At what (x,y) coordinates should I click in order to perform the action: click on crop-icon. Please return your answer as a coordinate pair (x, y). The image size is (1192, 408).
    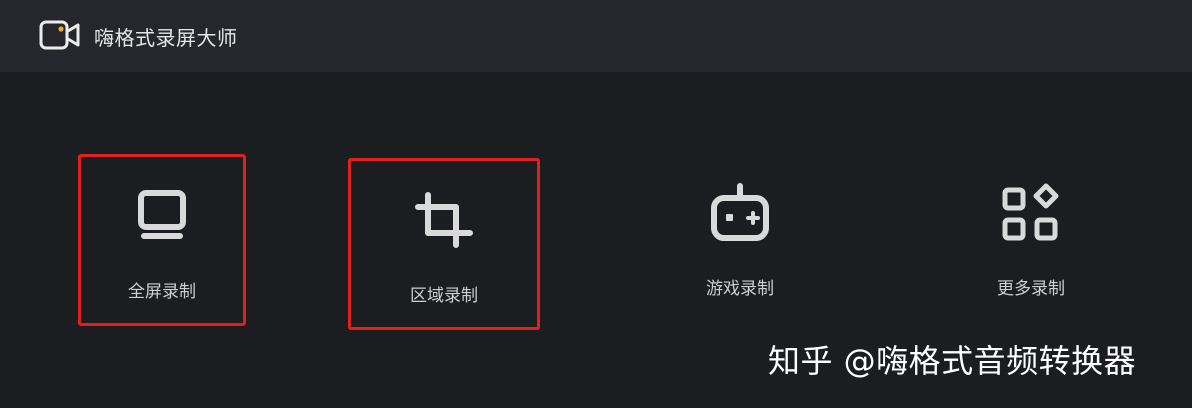
    Looking at the image, I should click on (444, 221).